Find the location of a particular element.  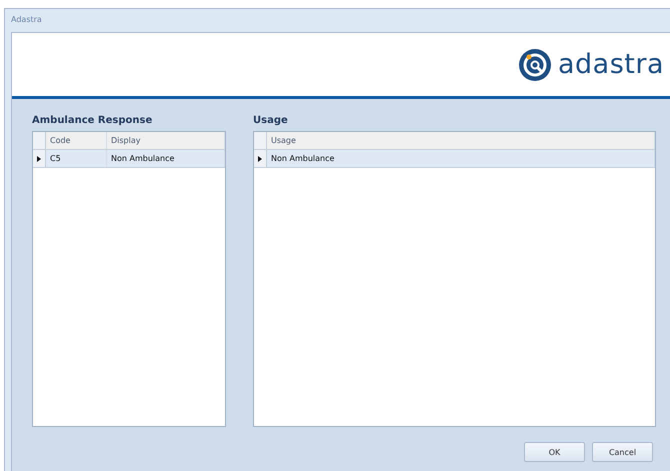

panel-title: Ambulance Response is located at coordinates (93, 121).